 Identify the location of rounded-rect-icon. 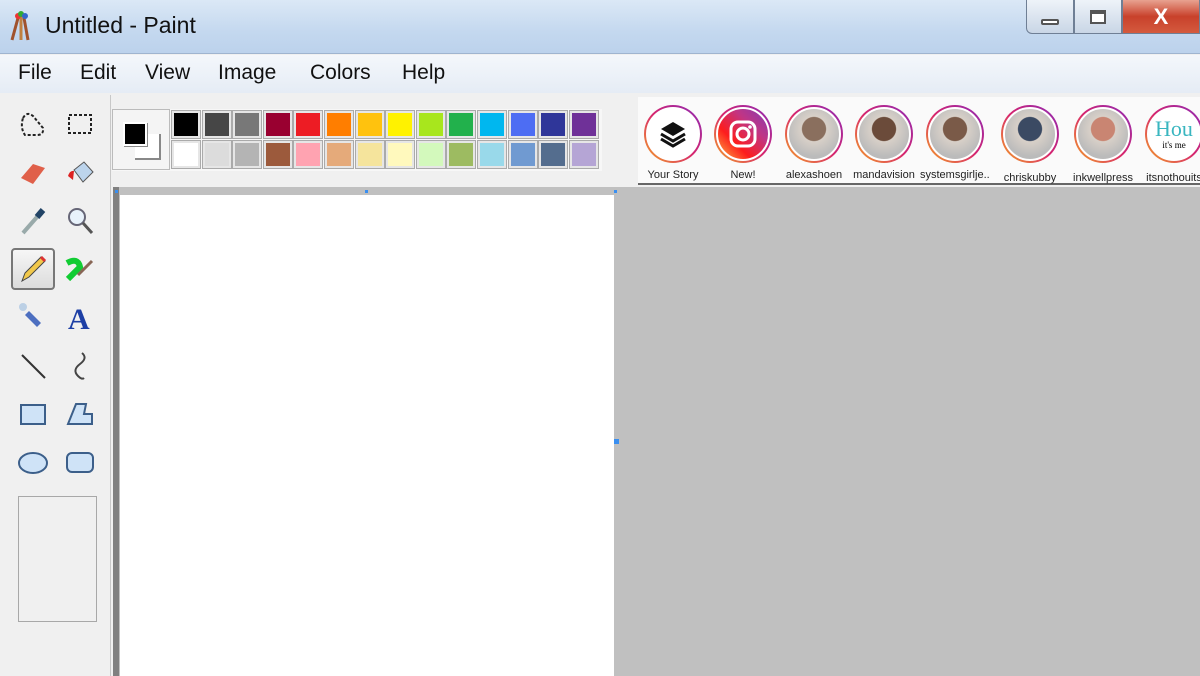
(80, 463).